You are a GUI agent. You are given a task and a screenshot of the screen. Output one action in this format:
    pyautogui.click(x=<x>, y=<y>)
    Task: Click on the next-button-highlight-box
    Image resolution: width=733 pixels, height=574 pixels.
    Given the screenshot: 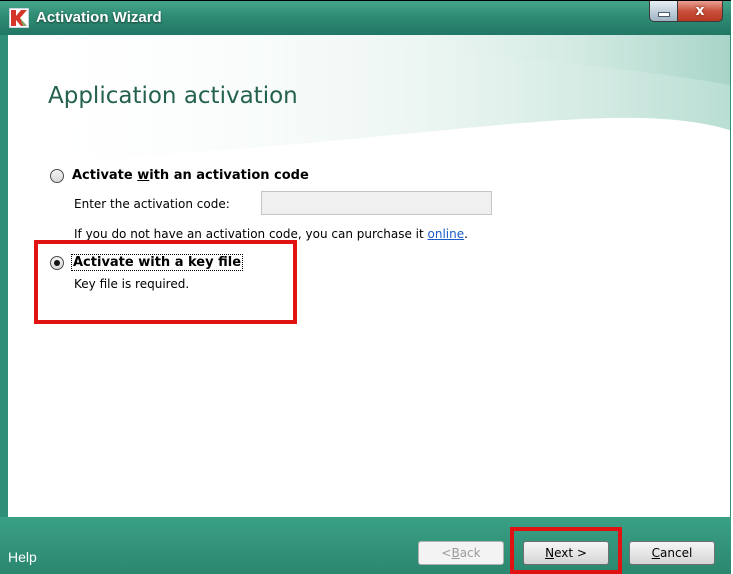 What is the action you would take?
    pyautogui.click(x=566, y=550)
    